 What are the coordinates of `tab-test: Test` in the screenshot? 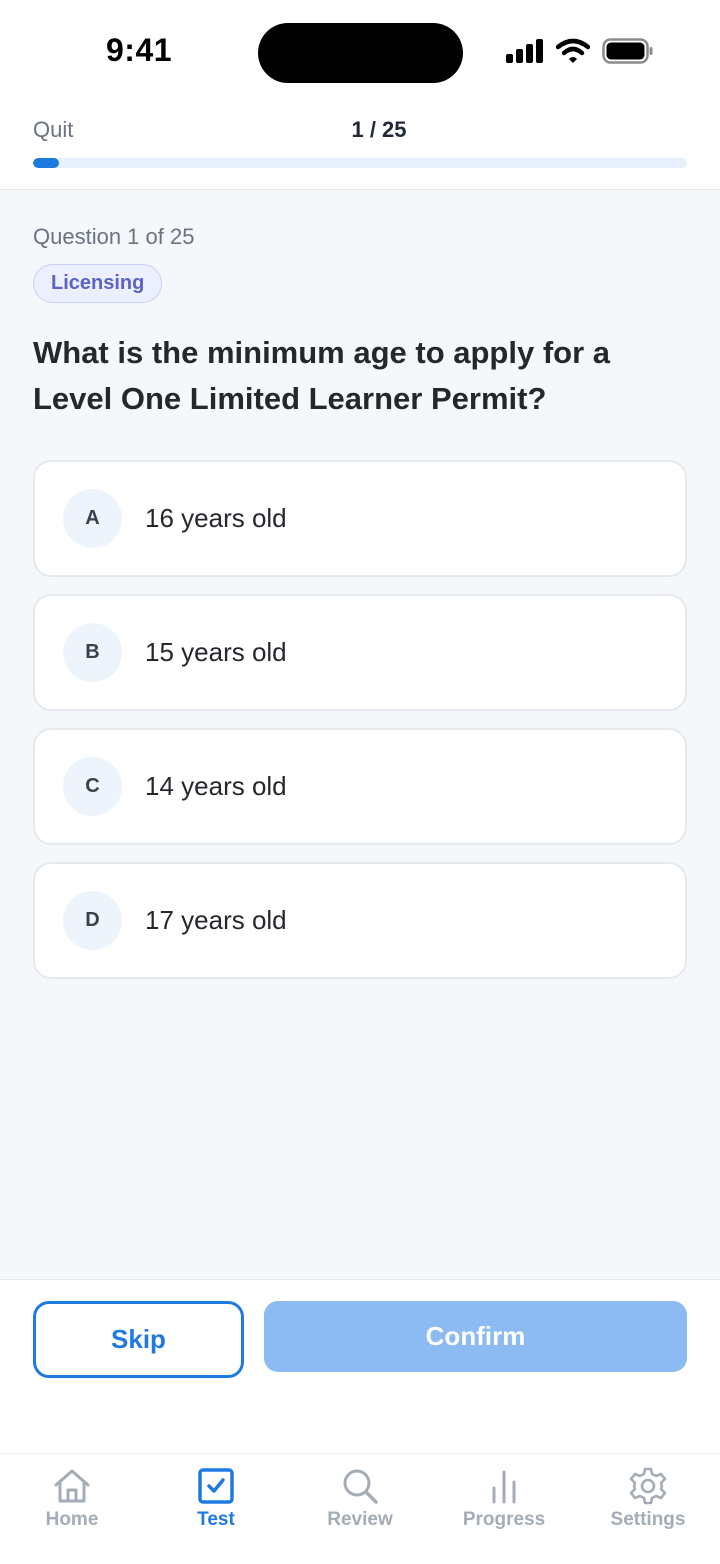 It's located at (216, 1509).